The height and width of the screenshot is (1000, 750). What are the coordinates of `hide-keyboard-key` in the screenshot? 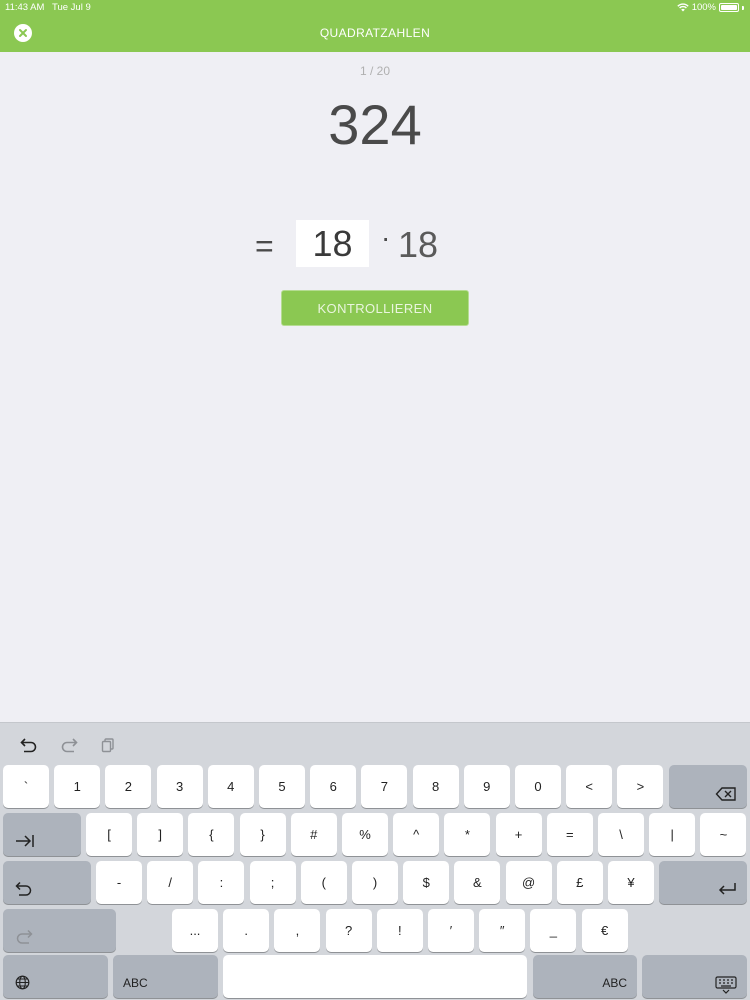 It's located at (694, 976).